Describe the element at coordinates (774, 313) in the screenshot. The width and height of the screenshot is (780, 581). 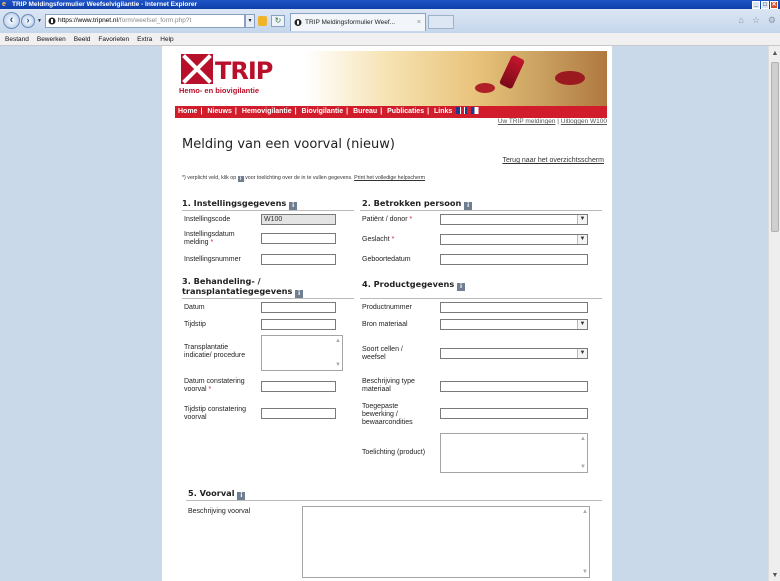
I see `vertical-scrollbar: ▲ ▼` at that location.